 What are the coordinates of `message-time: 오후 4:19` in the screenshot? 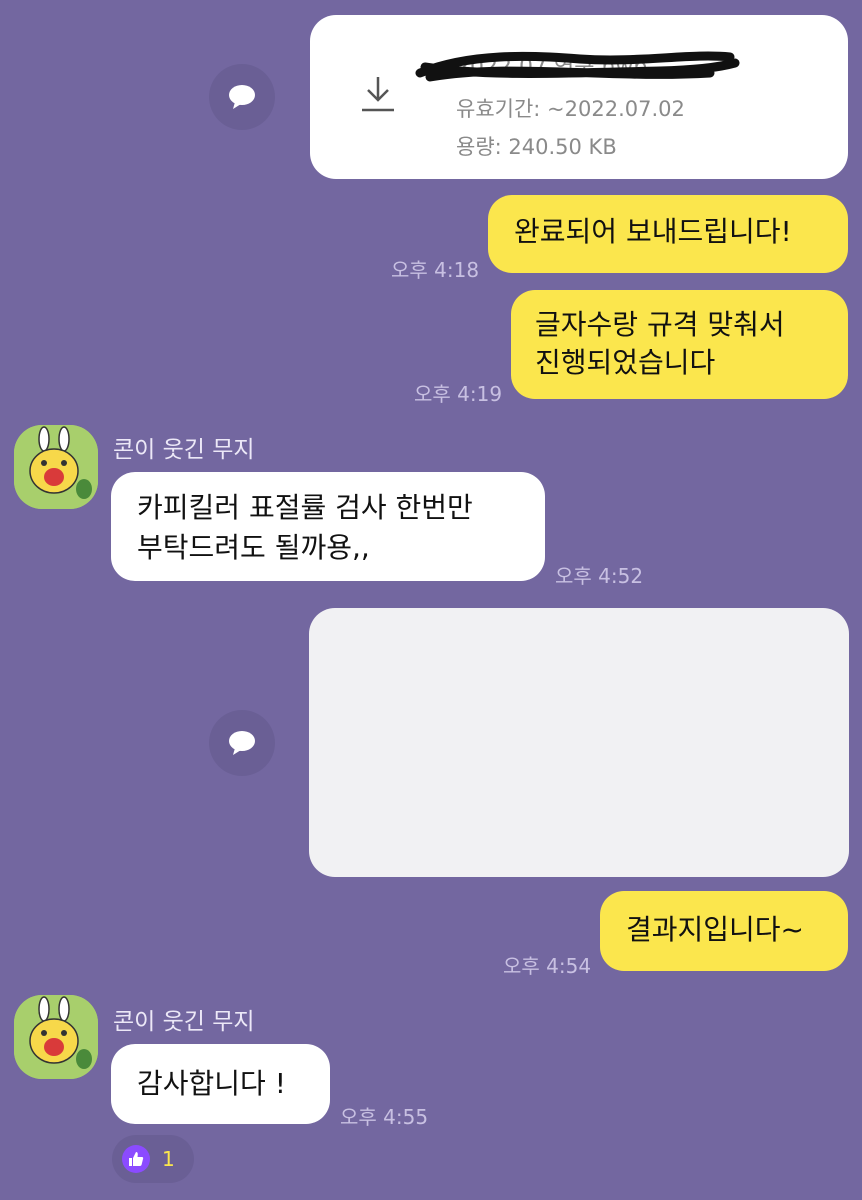 It's located at (458, 394).